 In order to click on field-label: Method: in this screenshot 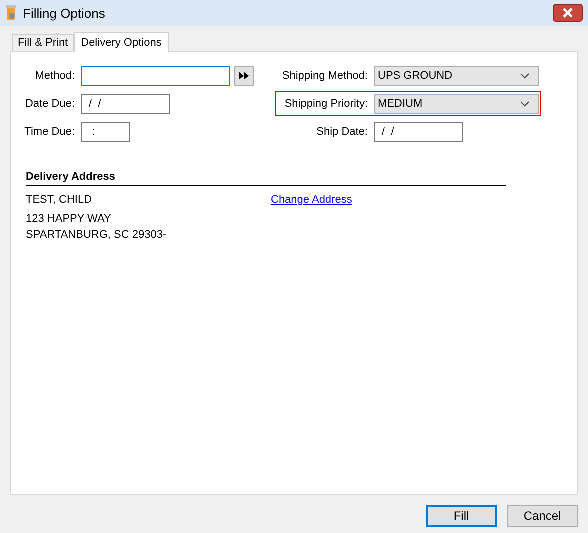, I will do `click(54, 76)`.